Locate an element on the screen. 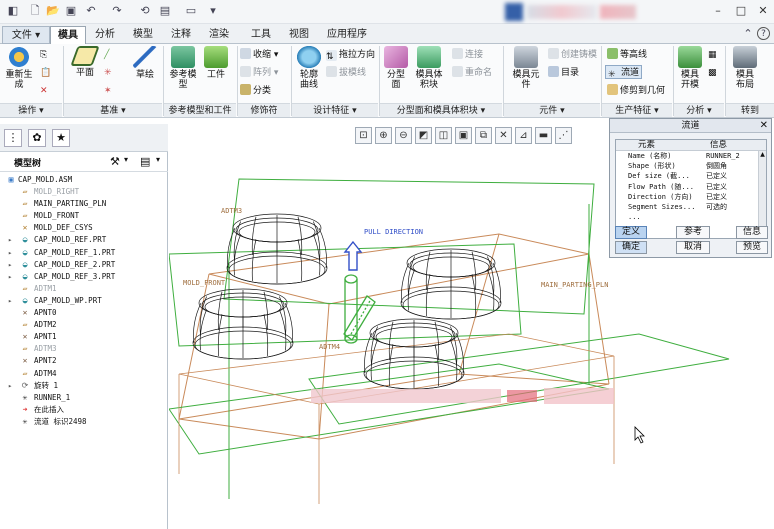 The image size is (774, 529). tab-mold: 模具 is located at coordinates (68, 35).